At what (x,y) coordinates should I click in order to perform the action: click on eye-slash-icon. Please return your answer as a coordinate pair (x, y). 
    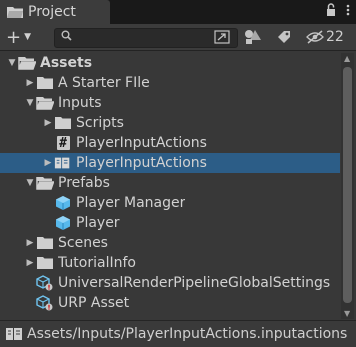
    Looking at the image, I should click on (315, 37).